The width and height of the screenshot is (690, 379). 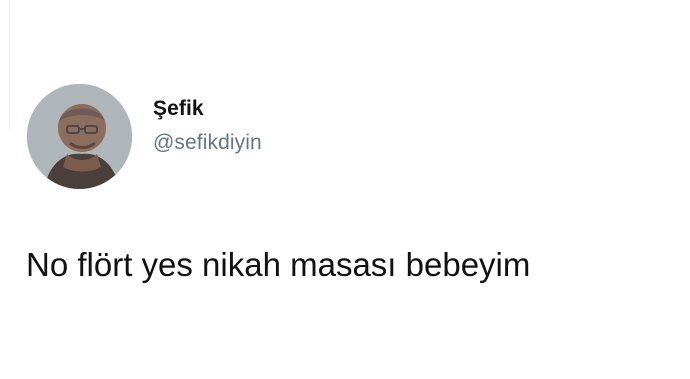 I want to click on username-handle: @sefikdiyin, so click(x=207, y=143).